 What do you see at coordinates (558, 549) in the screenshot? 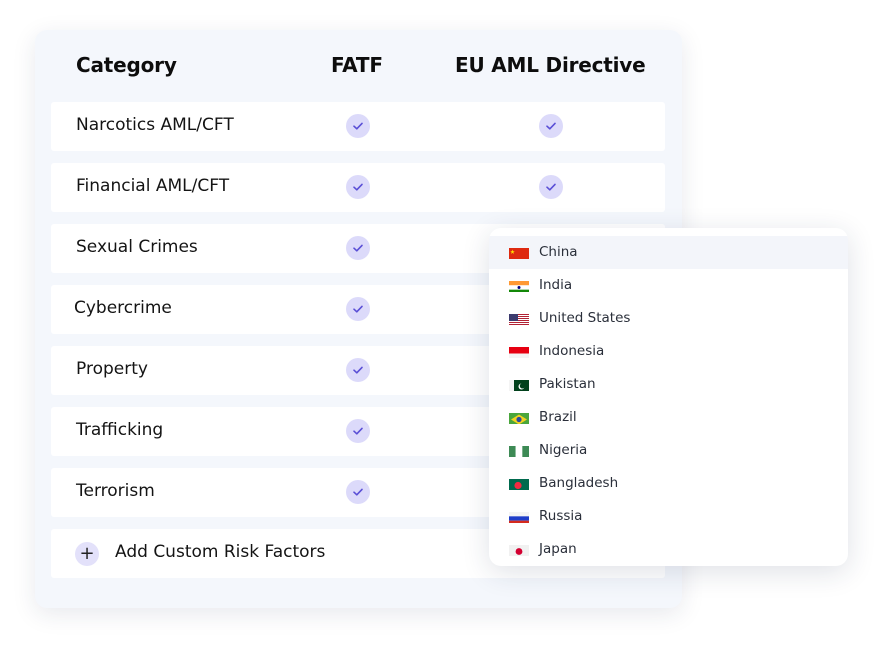
I see `country-name: Japan` at bounding box center [558, 549].